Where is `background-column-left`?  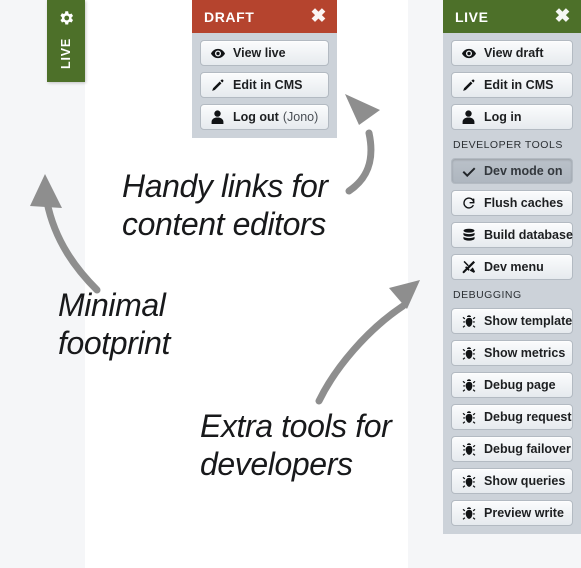
background-column-left is located at coordinates (42, 284).